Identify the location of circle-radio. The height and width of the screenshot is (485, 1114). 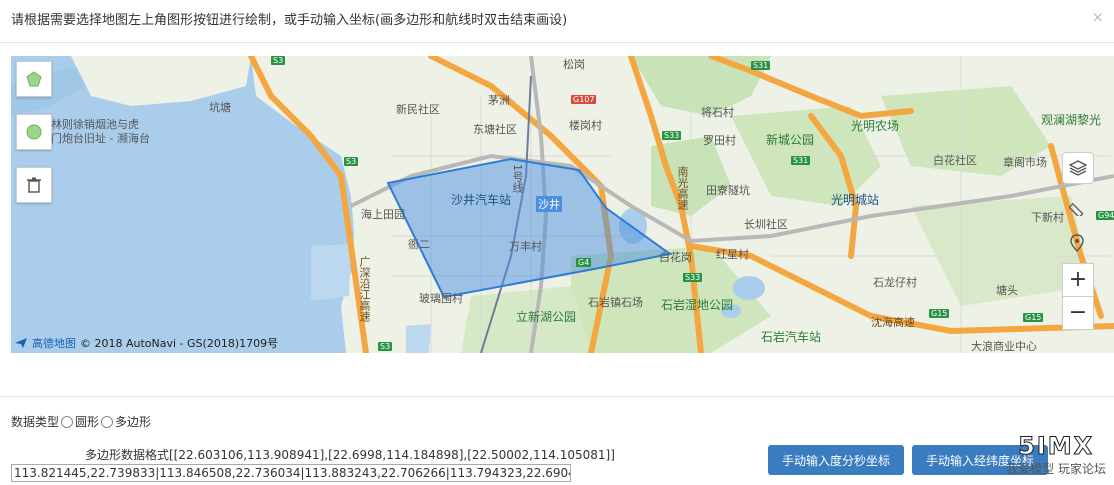
(67, 421).